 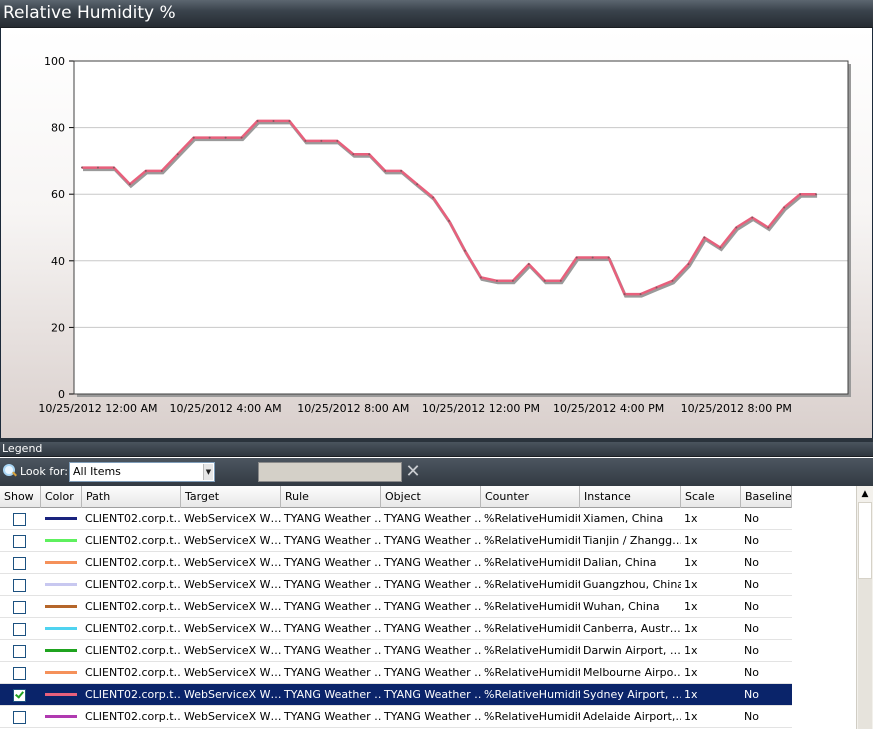 I want to click on legend-scrollbar: ▲, so click(x=864, y=607).